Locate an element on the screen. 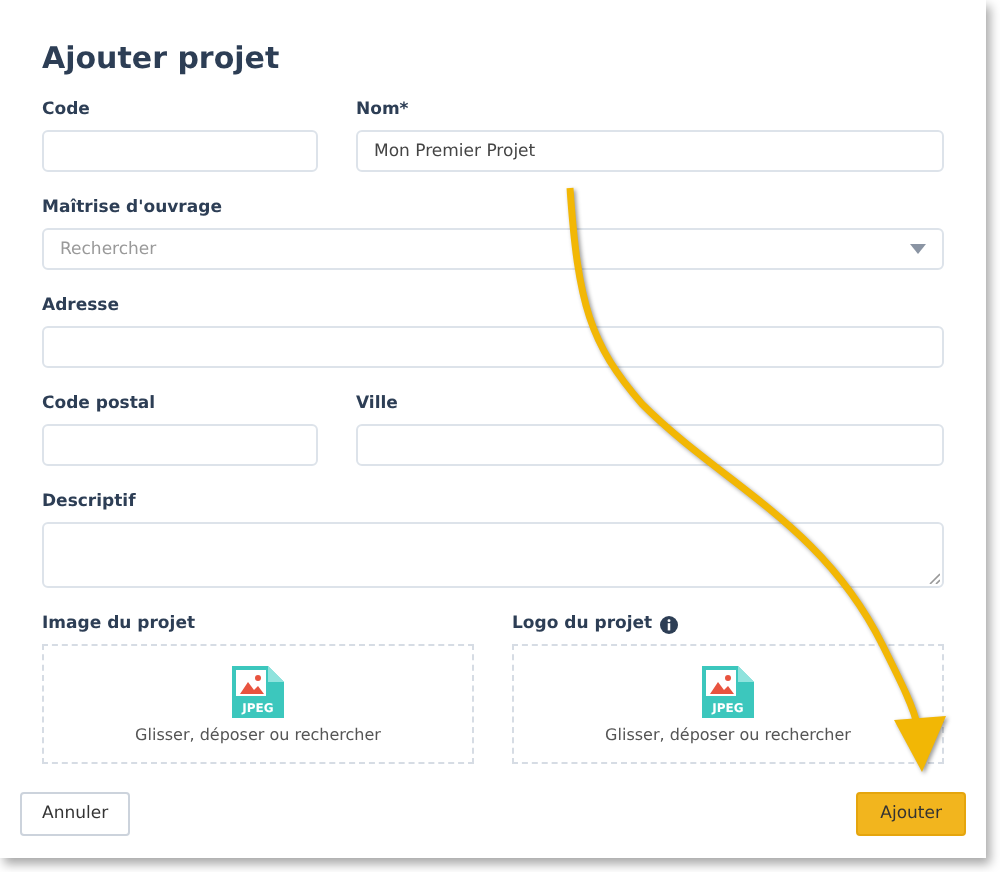 The height and width of the screenshot is (872, 1000). field-label: Code is located at coordinates (67, 110).